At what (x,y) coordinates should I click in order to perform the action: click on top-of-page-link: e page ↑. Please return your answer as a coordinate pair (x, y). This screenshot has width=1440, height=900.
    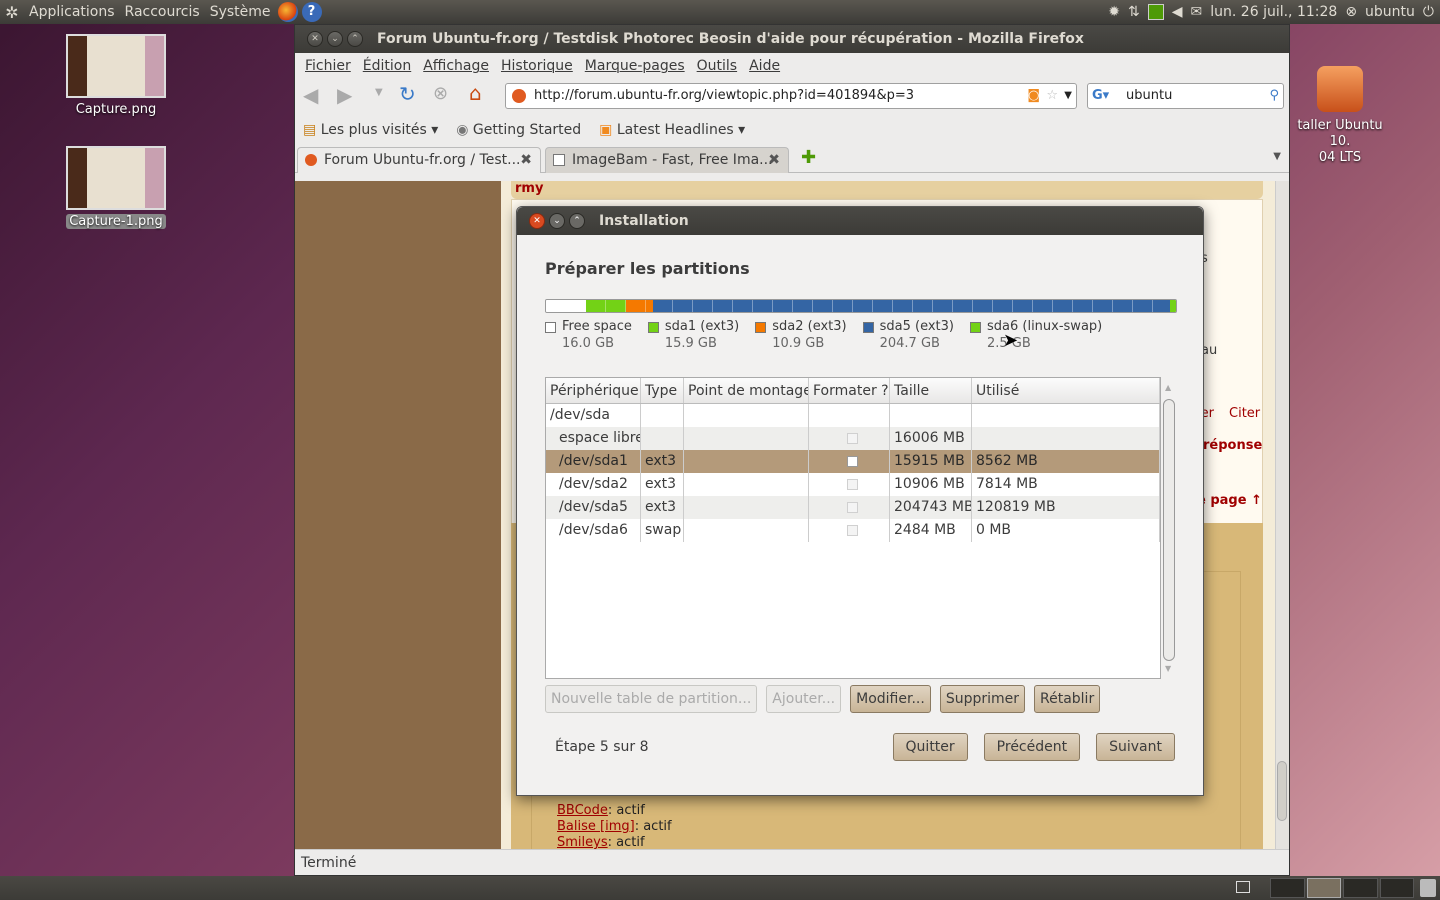
    Looking at the image, I should click on (1229, 500).